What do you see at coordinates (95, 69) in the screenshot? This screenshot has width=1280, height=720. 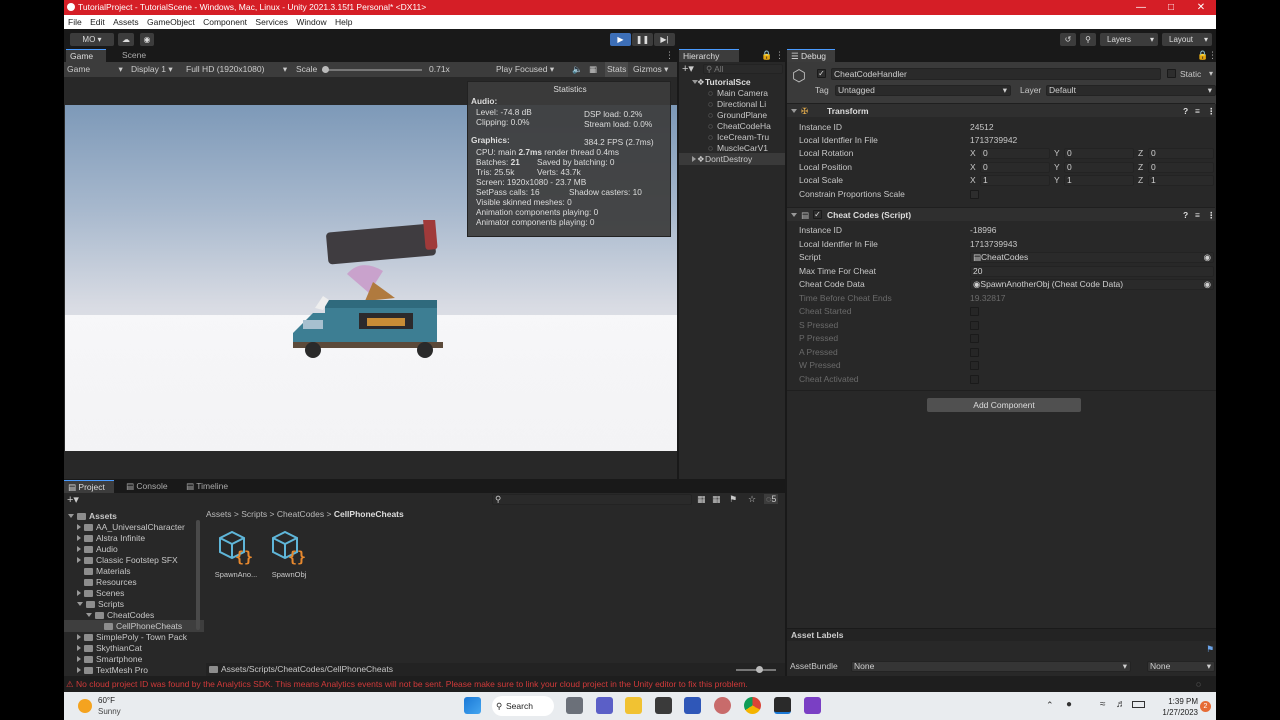 I see `game-mode-dropdown: Game ▾` at bounding box center [95, 69].